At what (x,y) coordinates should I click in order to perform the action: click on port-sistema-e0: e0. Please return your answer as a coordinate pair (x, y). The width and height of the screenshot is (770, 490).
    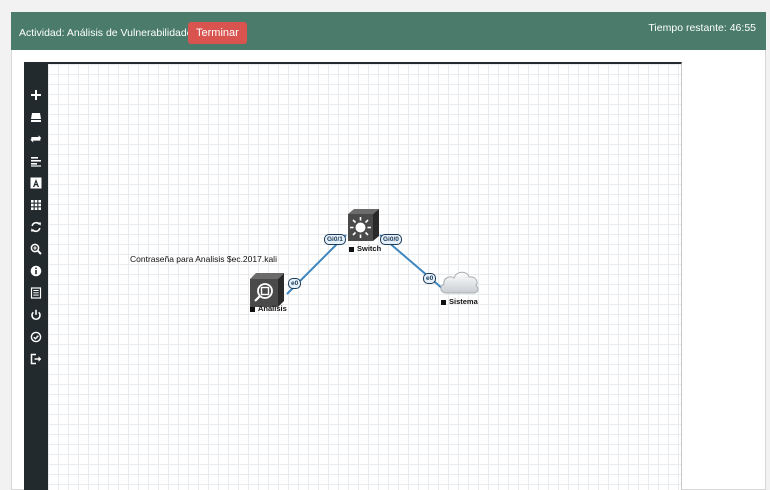
    Looking at the image, I should click on (430, 278).